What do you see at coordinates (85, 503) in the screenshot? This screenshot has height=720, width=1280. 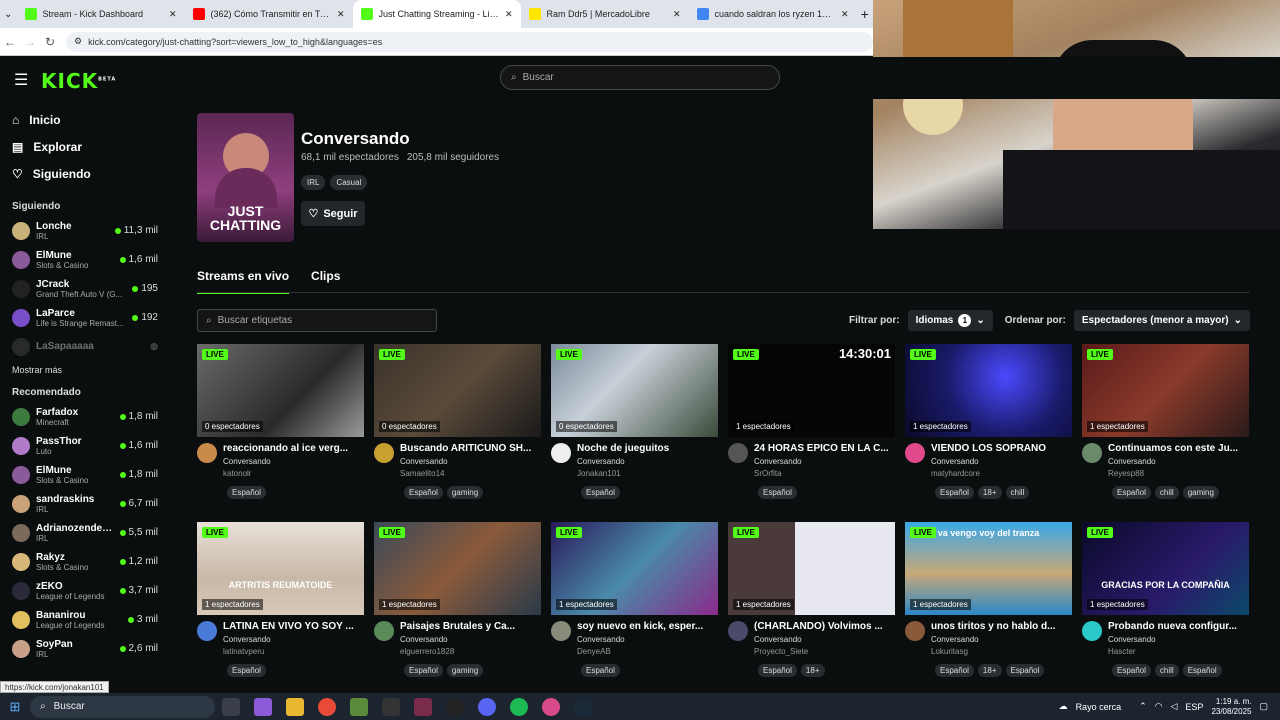 I see `channel-item: sandraskins IRL 6,7 mil` at bounding box center [85, 503].